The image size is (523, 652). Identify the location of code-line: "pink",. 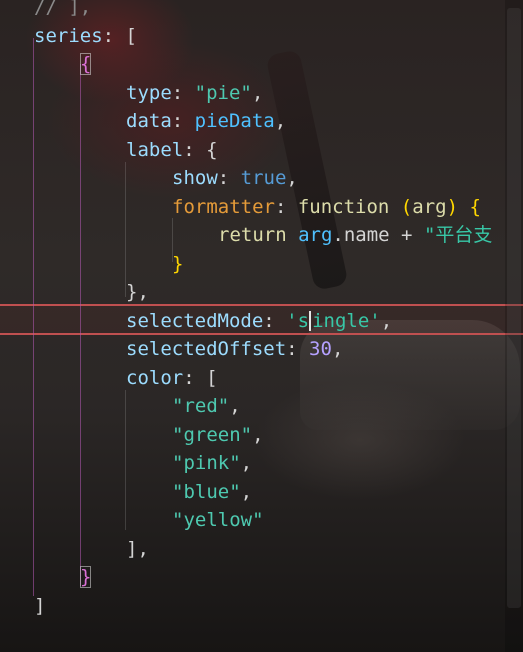
(261, 463).